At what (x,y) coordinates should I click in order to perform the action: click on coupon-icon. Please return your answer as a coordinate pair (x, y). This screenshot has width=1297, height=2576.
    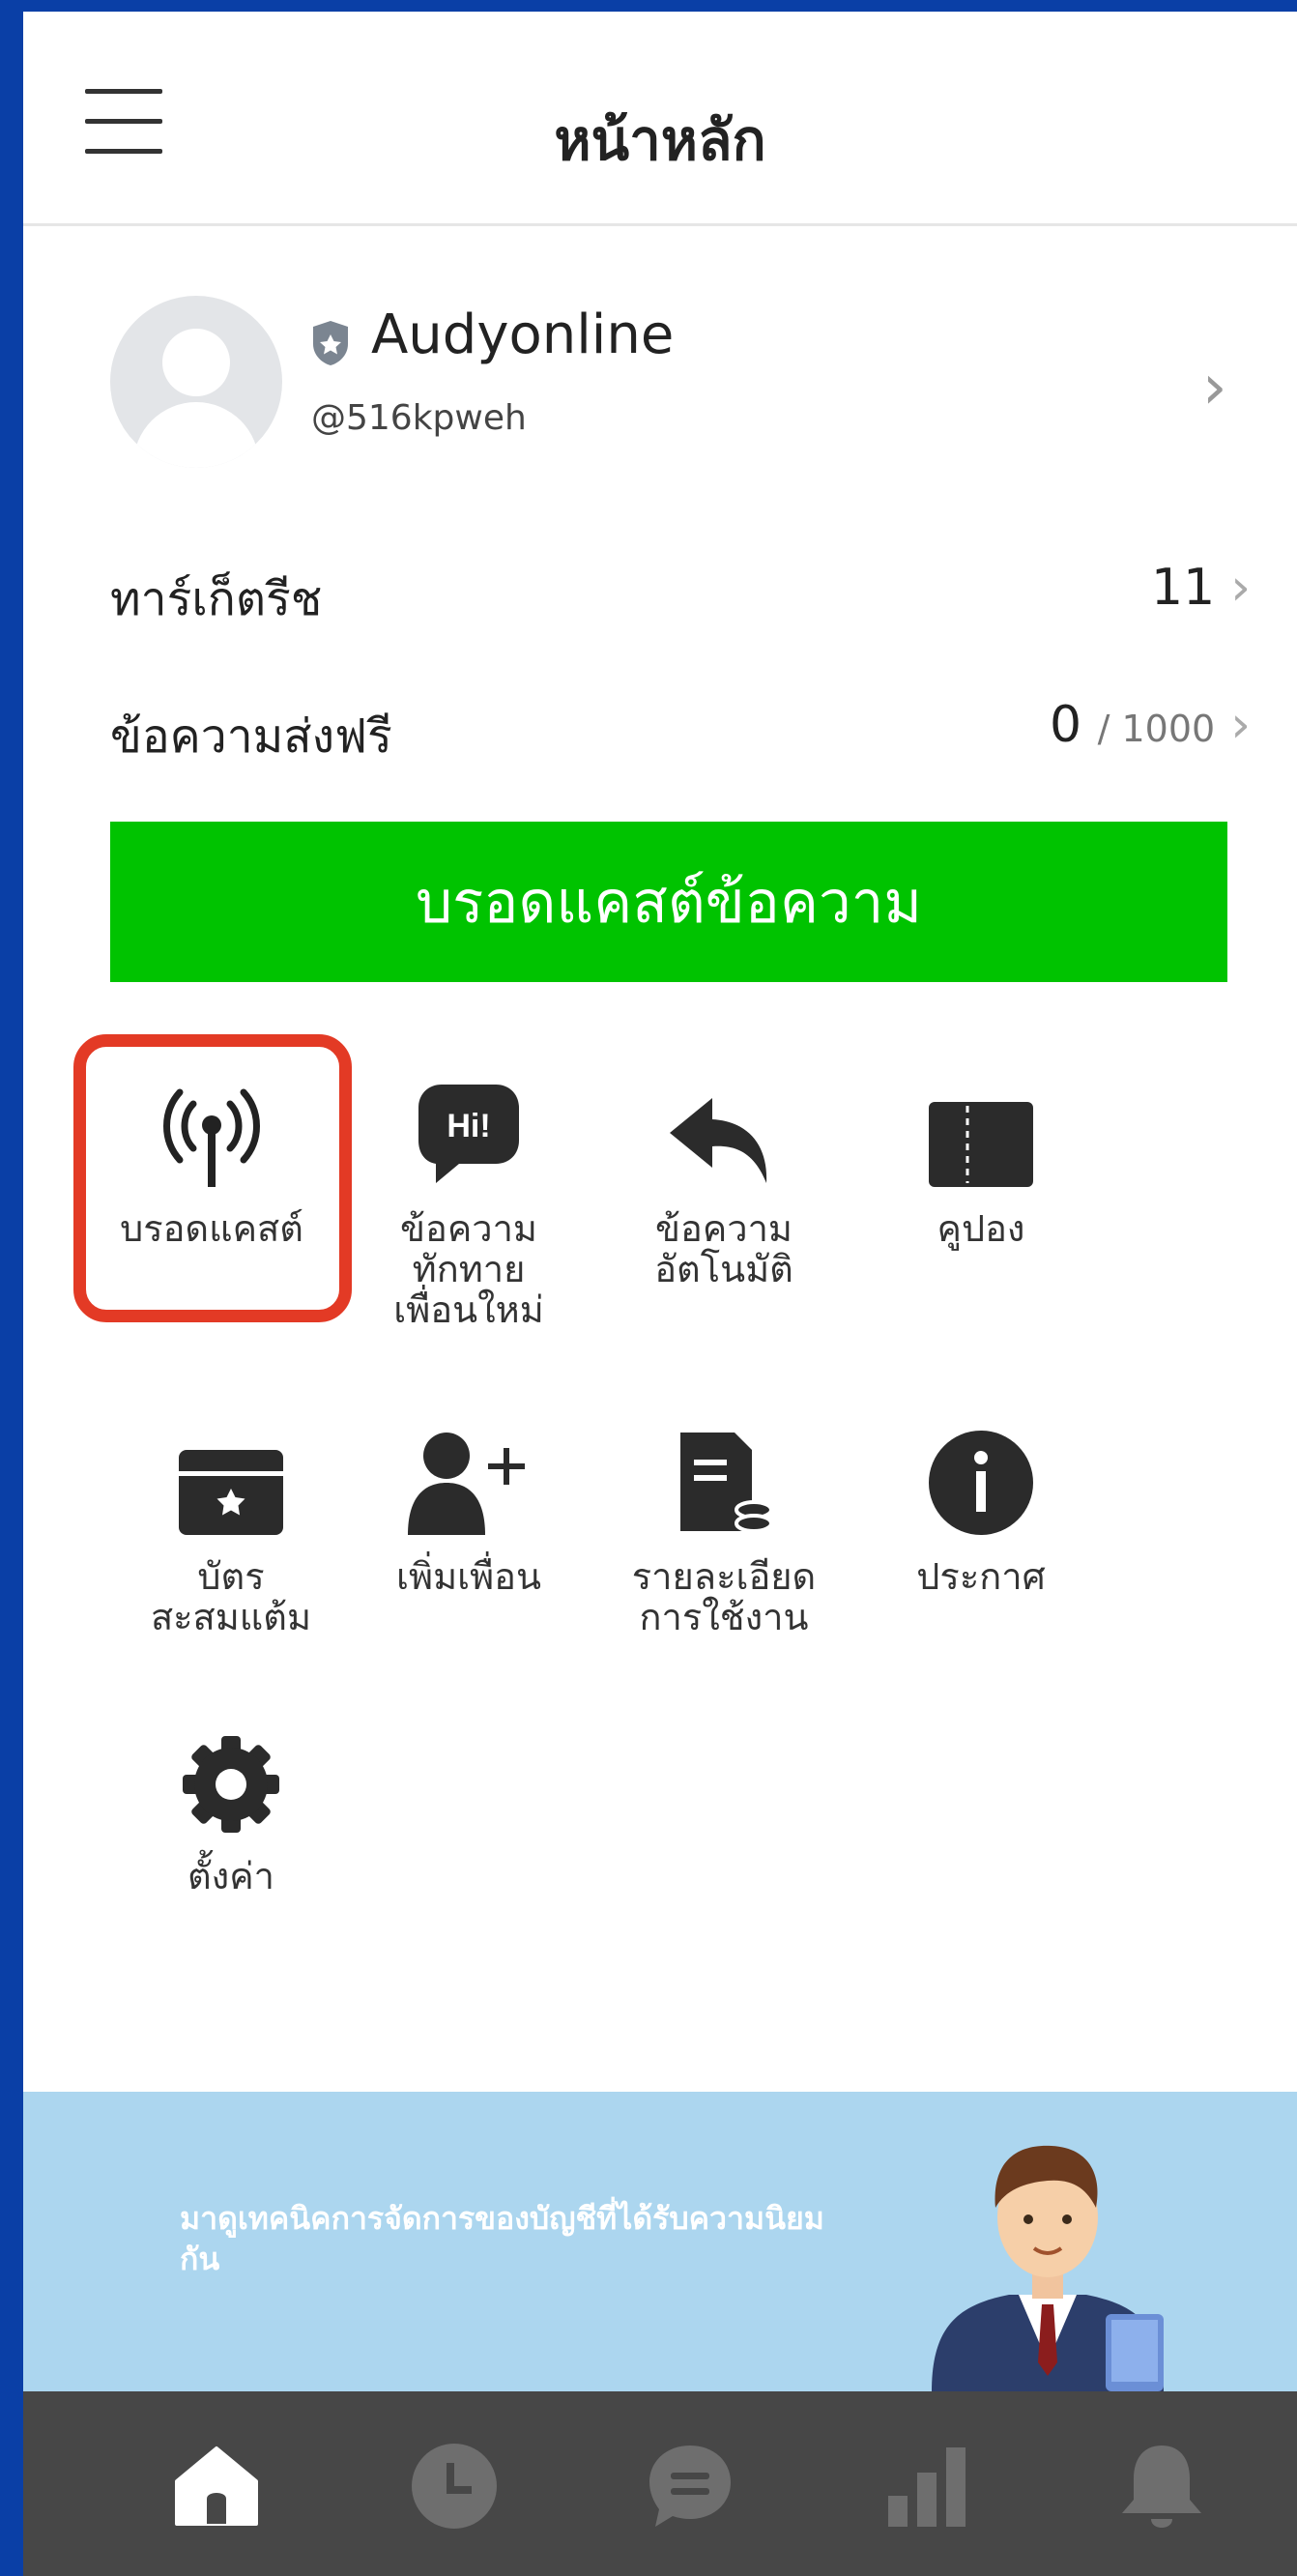
    Looking at the image, I should click on (981, 1144).